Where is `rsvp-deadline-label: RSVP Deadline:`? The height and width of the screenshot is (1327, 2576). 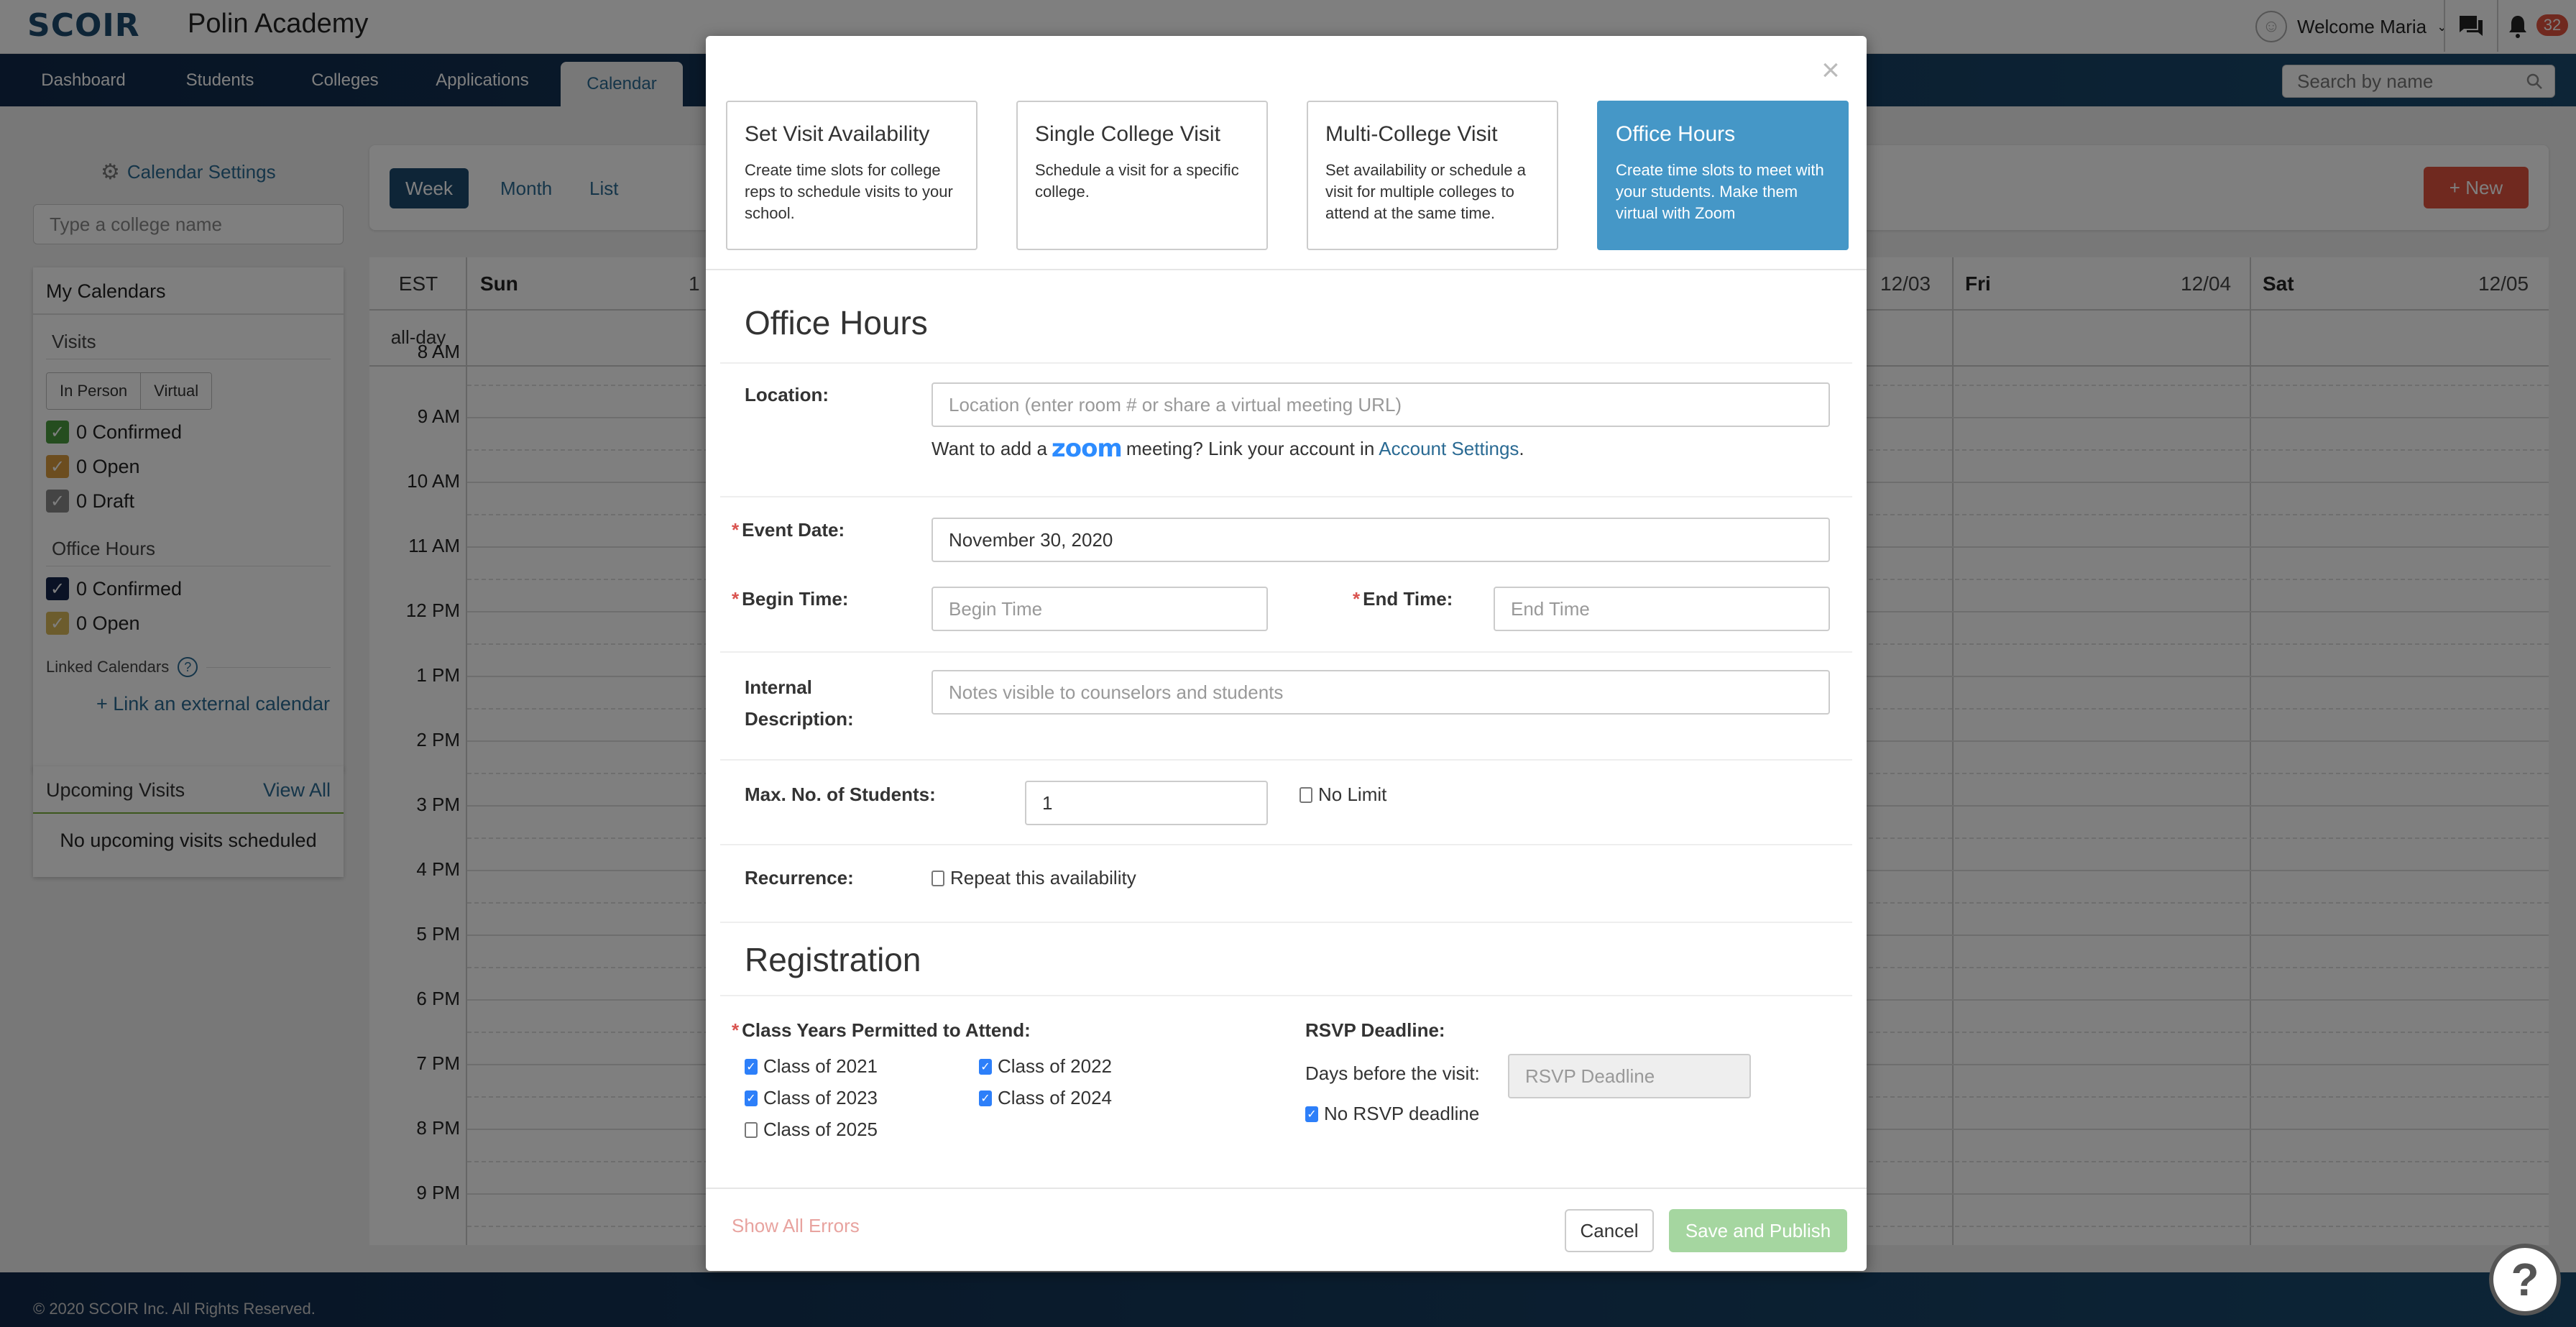
rsvp-deadline-label: RSVP Deadline: is located at coordinates (1375, 1030).